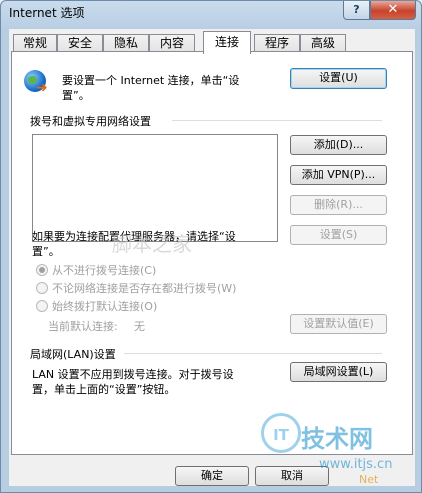 This screenshot has height=493, width=422. Describe the element at coordinates (47, 13) in the screenshot. I see `window-title: Internet 选项` at that location.